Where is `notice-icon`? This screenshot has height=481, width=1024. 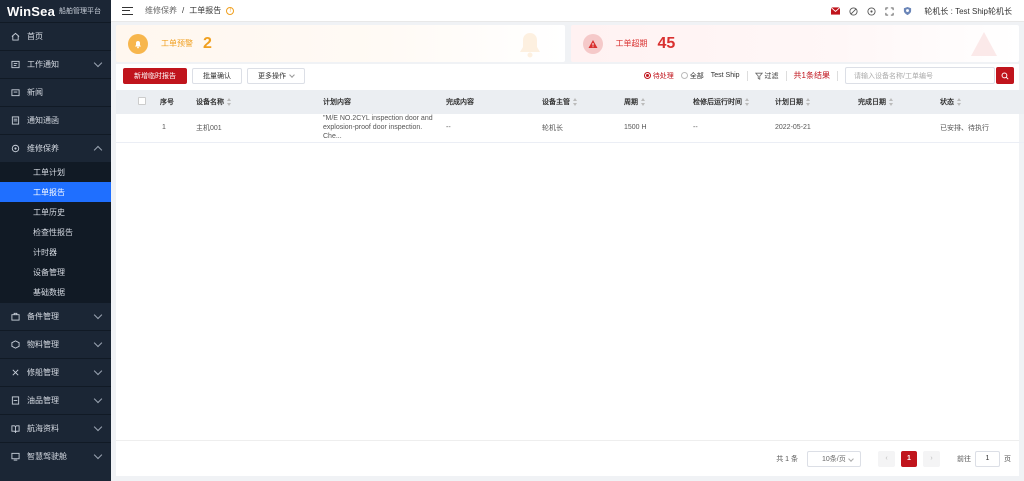
notice-icon is located at coordinates (15, 65).